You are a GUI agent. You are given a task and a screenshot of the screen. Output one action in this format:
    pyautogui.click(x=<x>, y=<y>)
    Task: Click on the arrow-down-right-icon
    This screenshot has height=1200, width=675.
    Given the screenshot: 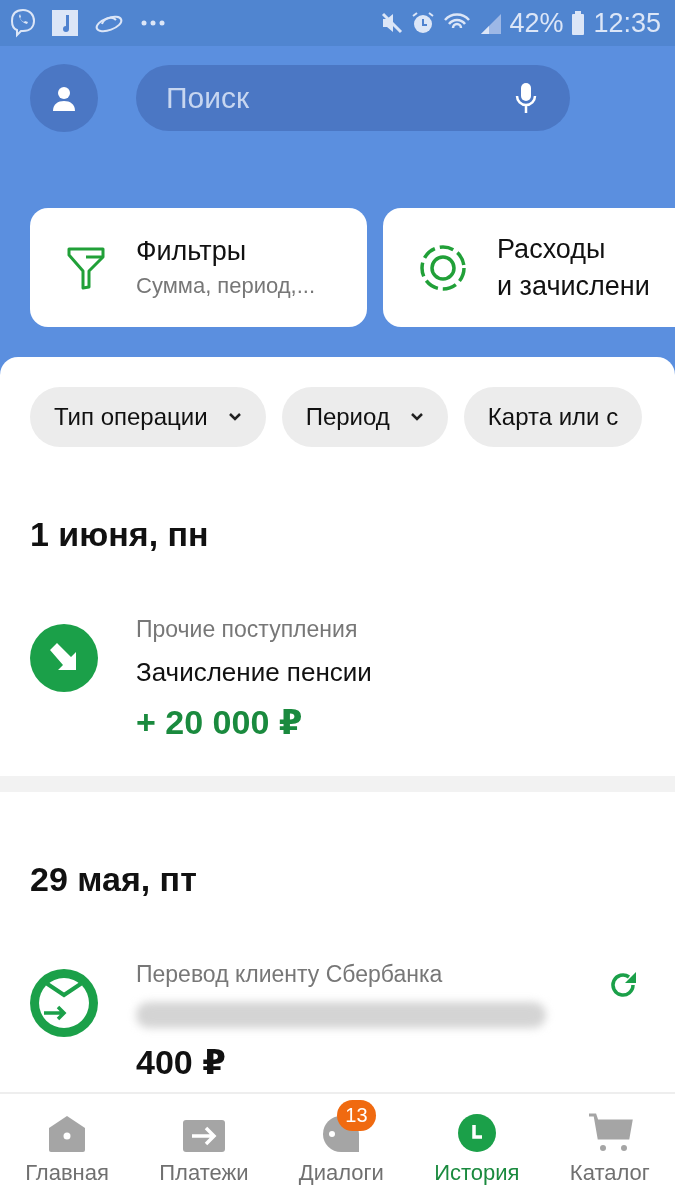 What is the action you would take?
    pyautogui.click(x=64, y=658)
    